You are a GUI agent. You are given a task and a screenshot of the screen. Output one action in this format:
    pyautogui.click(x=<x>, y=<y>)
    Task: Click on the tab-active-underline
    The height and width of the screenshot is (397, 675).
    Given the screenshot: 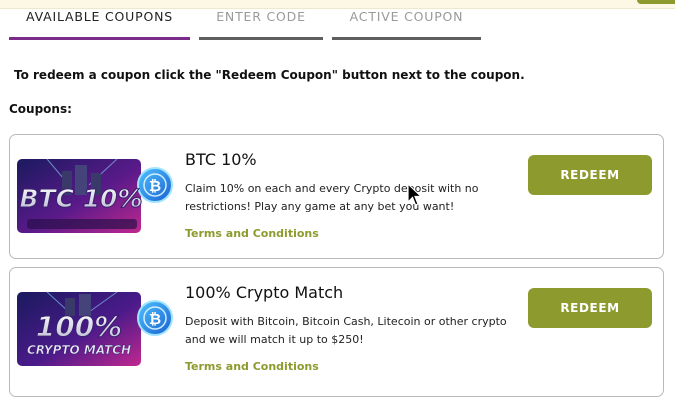 What is the action you would take?
    pyautogui.click(x=99, y=38)
    